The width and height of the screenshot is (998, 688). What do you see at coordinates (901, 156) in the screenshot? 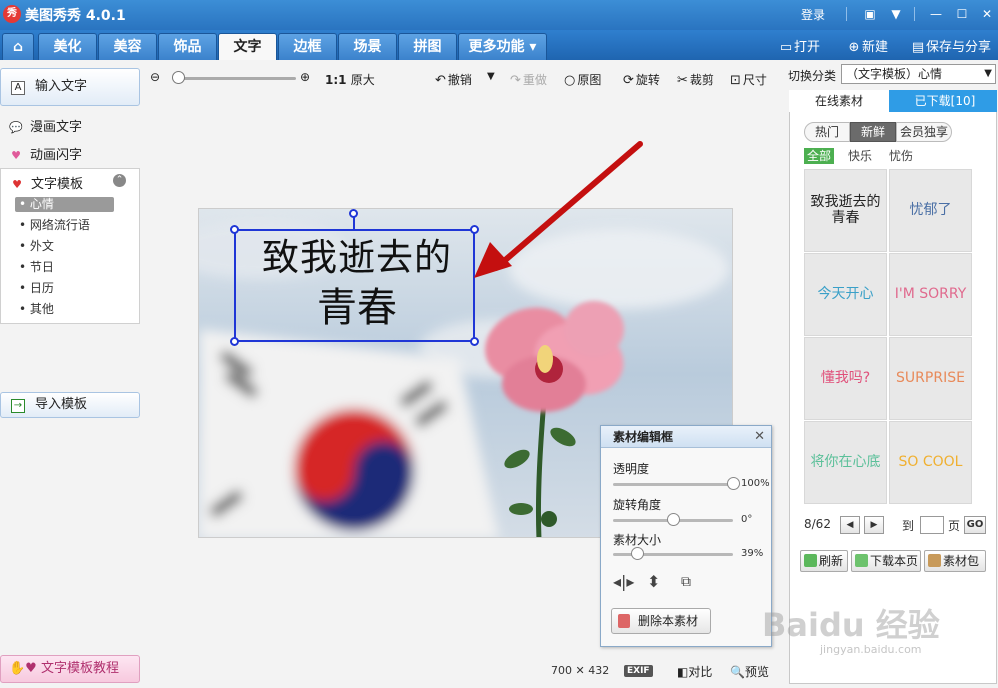
I see `category-sad: 忧伤` at bounding box center [901, 156].